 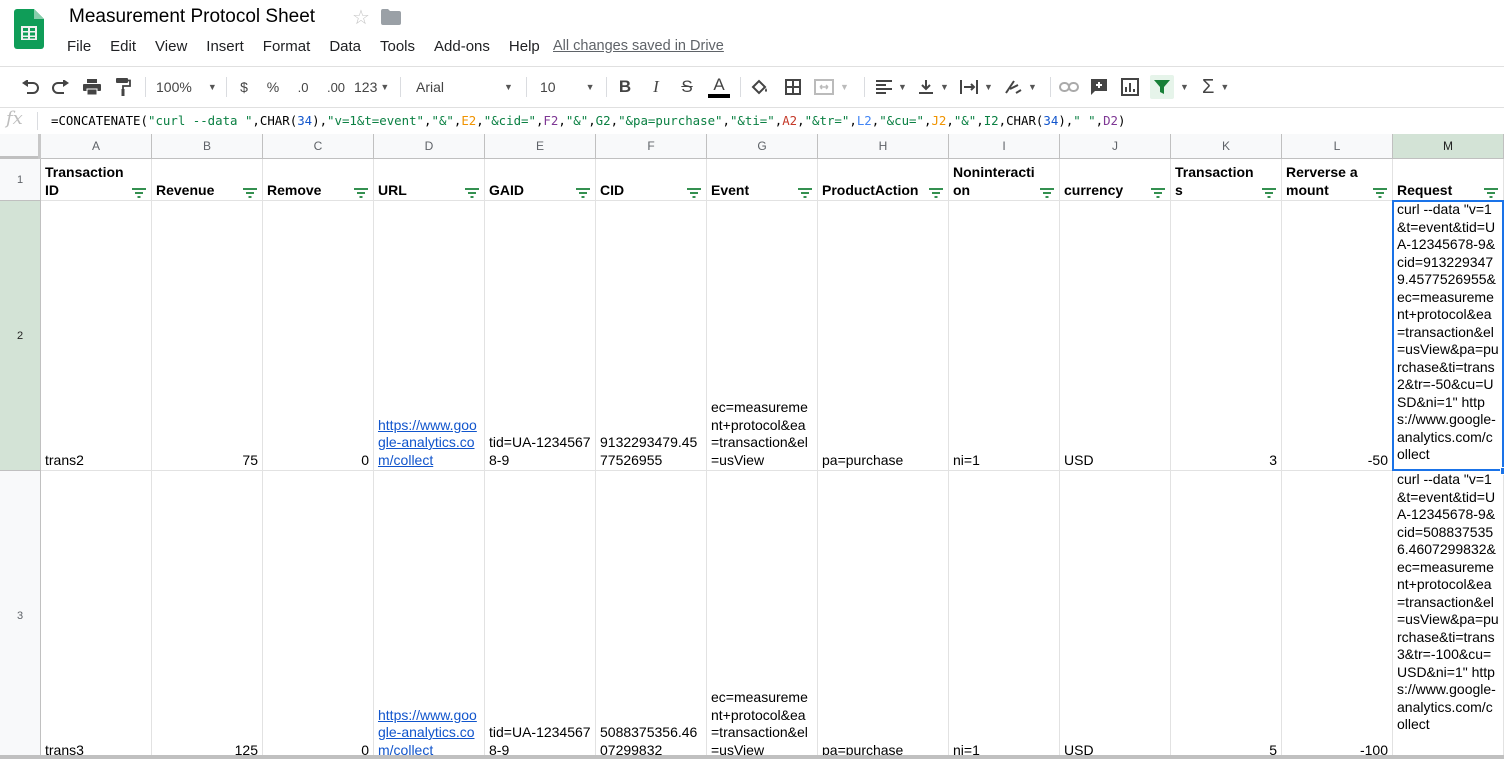 What do you see at coordinates (123, 46) in the screenshot?
I see `menu-edit: Edit` at bounding box center [123, 46].